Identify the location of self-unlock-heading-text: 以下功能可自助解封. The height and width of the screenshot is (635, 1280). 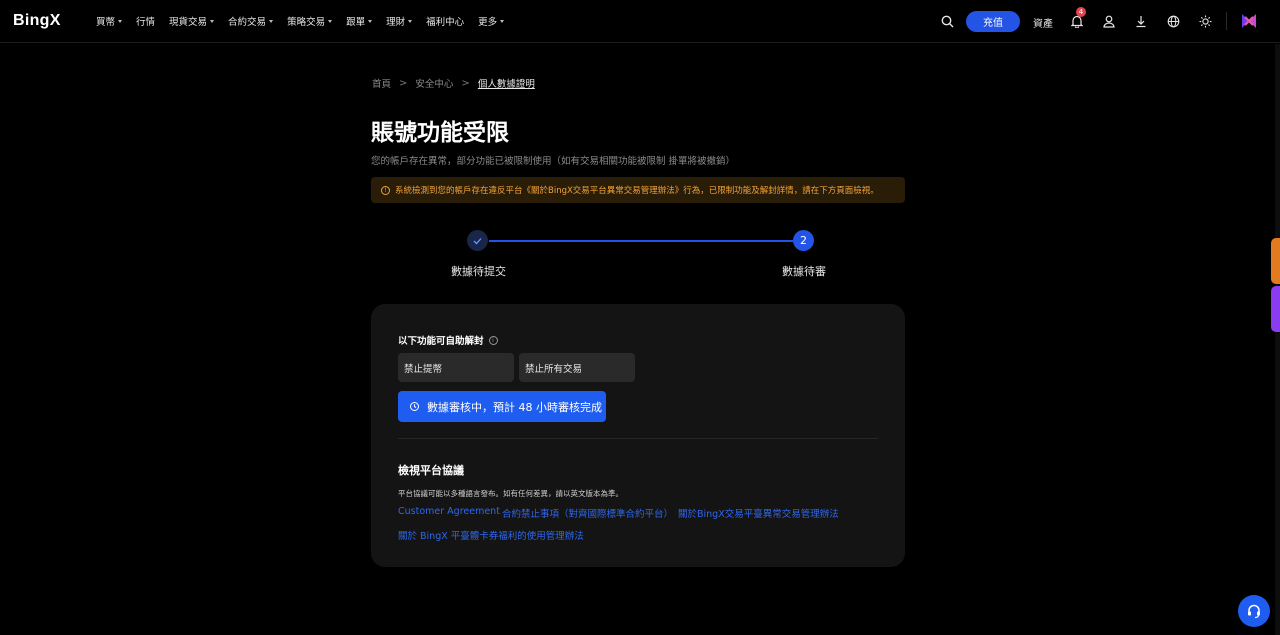
(441, 341).